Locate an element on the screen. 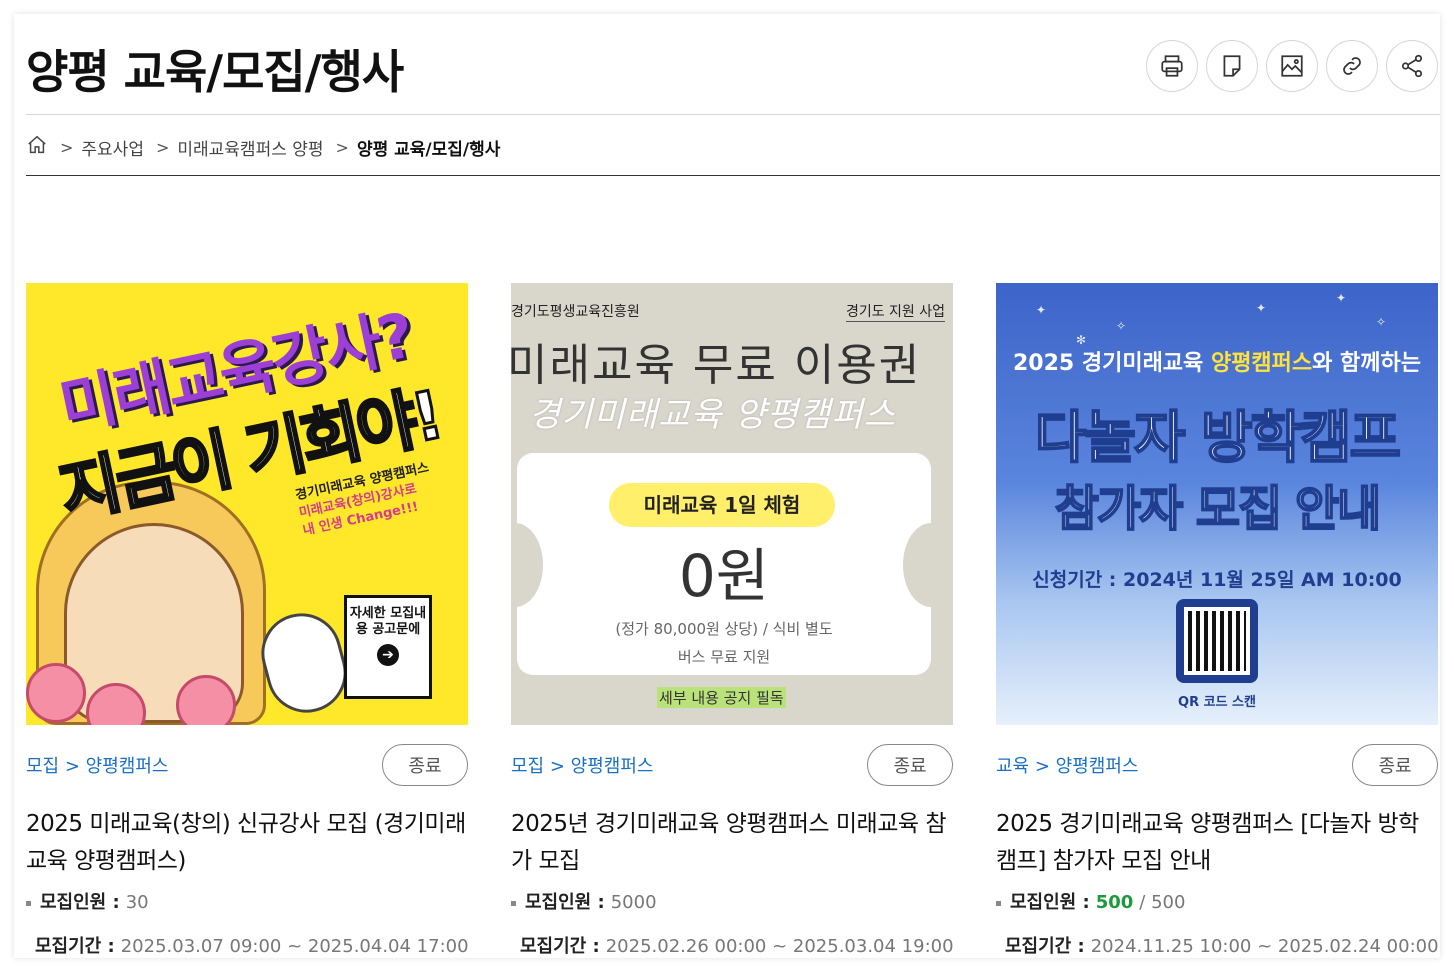 Image resolution: width=1454 pixels, height=972 pixels. share-button is located at coordinates (1412, 66).